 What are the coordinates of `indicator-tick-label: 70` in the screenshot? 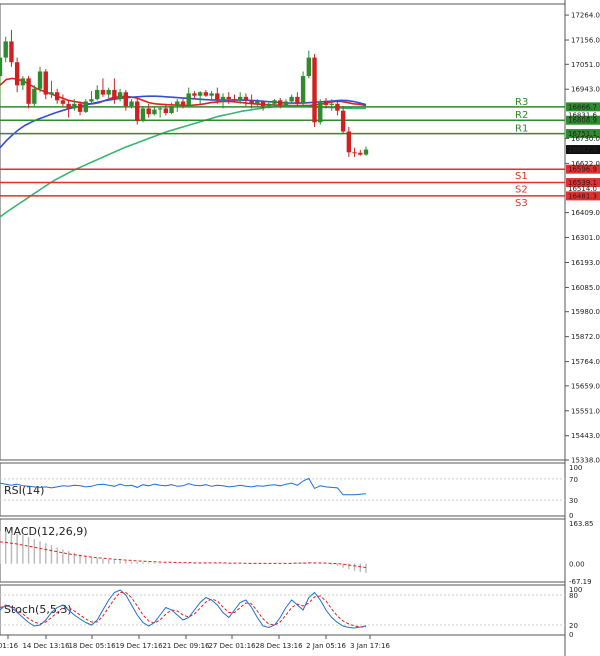 It's located at (573, 480).